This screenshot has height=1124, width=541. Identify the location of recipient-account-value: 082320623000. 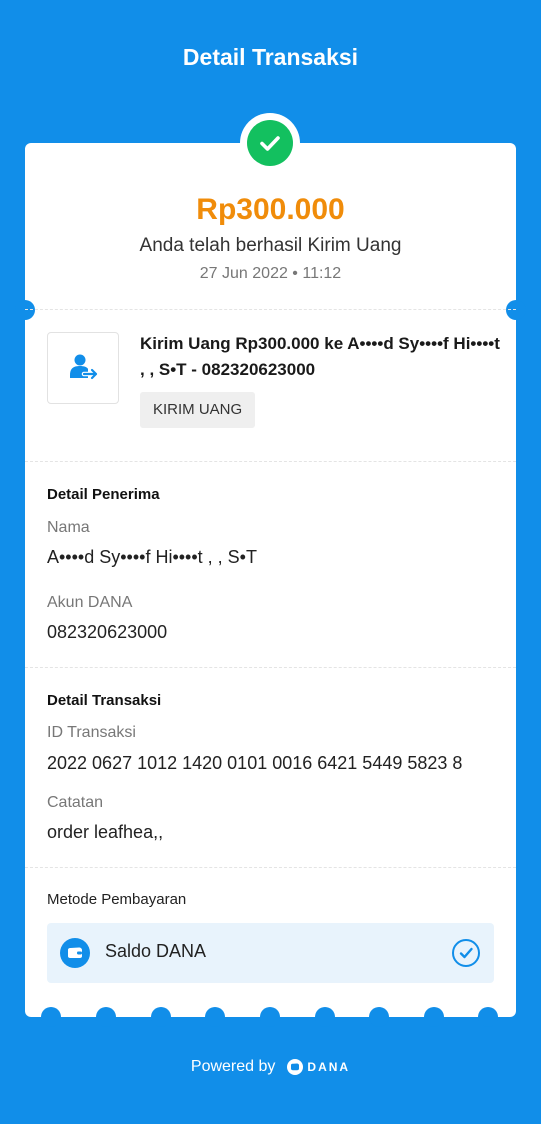
(107, 632).